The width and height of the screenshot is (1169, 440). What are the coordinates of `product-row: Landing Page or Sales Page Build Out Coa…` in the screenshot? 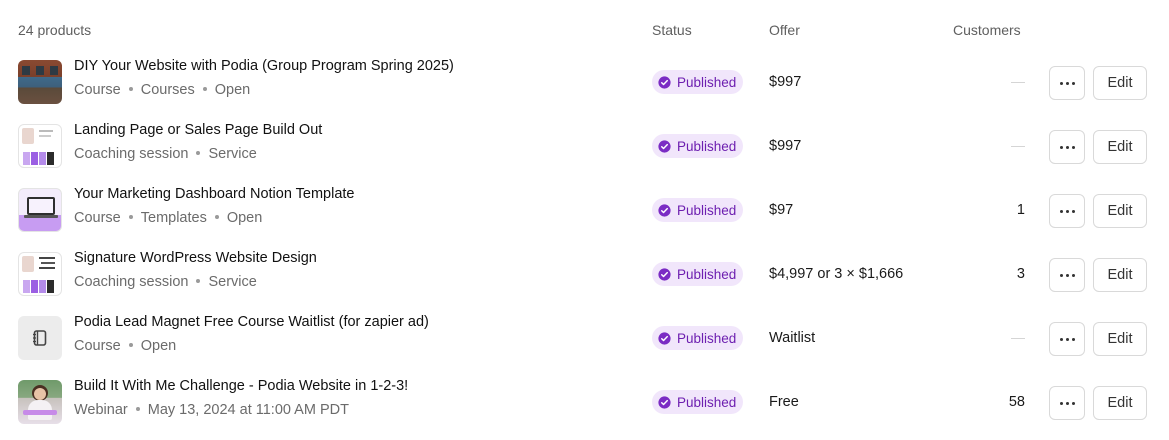 It's located at (584, 152).